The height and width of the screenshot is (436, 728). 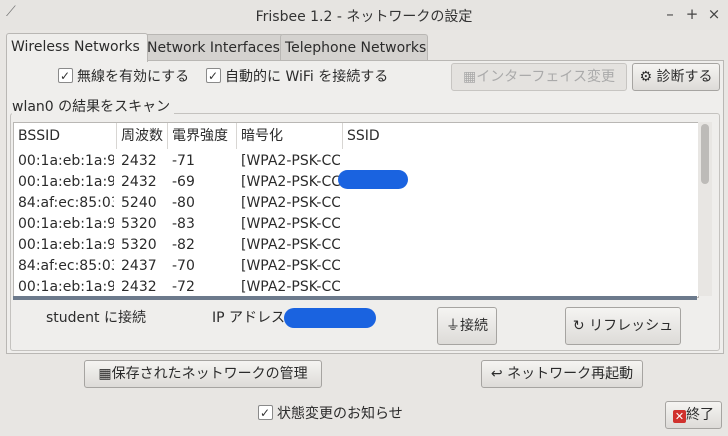 I want to click on plug-icon: ⏚, so click(x=453, y=326).